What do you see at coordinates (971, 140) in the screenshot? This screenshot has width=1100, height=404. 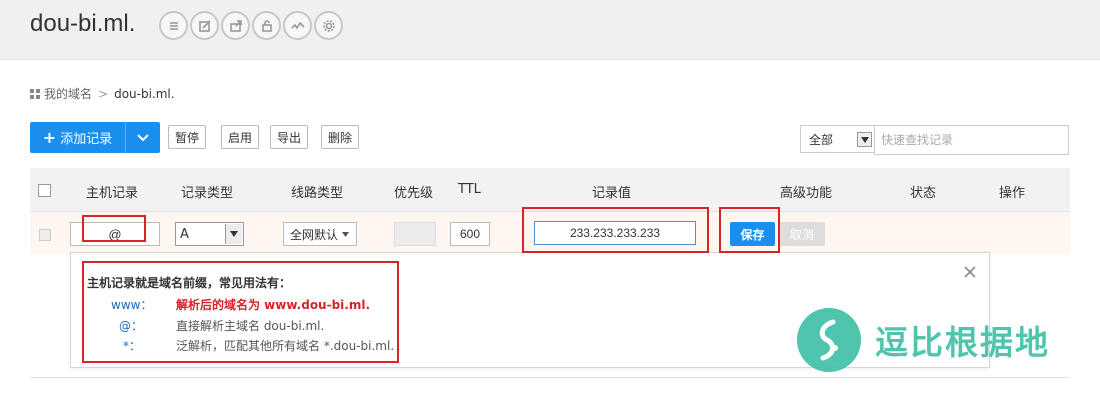 I see `record-search-input` at bounding box center [971, 140].